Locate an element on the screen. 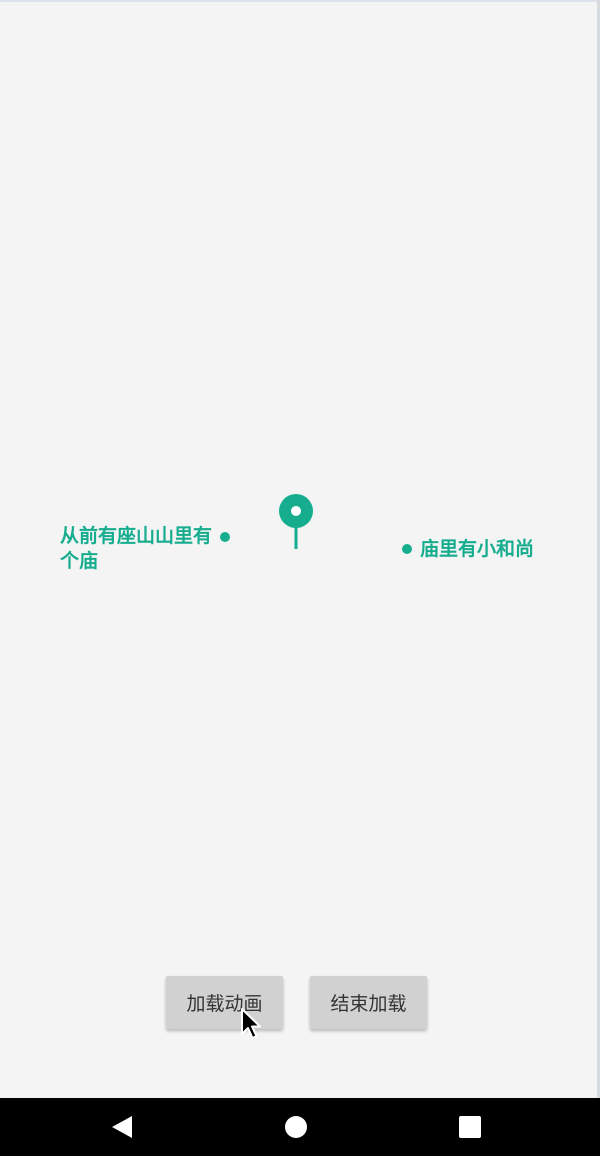 The image size is (600, 1156). back-triangle-icon is located at coordinates (122, 1127).